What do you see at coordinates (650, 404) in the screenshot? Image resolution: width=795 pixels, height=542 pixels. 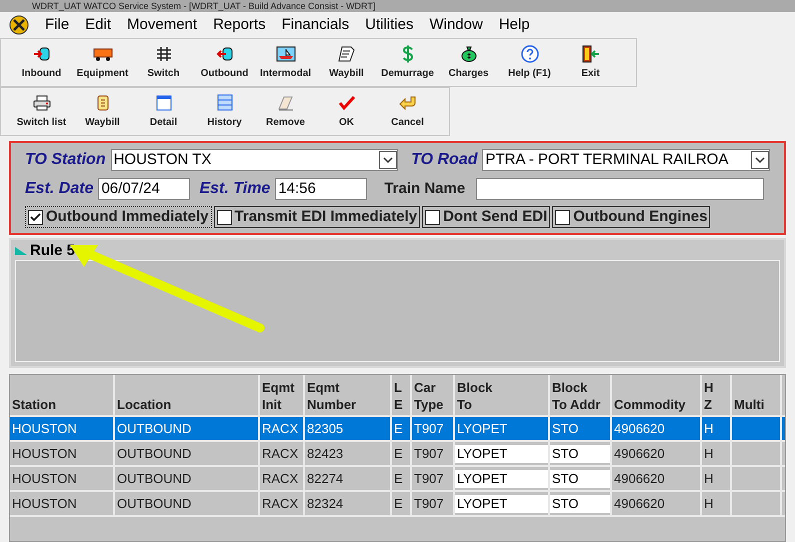 I see `column-header: Commodity` at bounding box center [650, 404].